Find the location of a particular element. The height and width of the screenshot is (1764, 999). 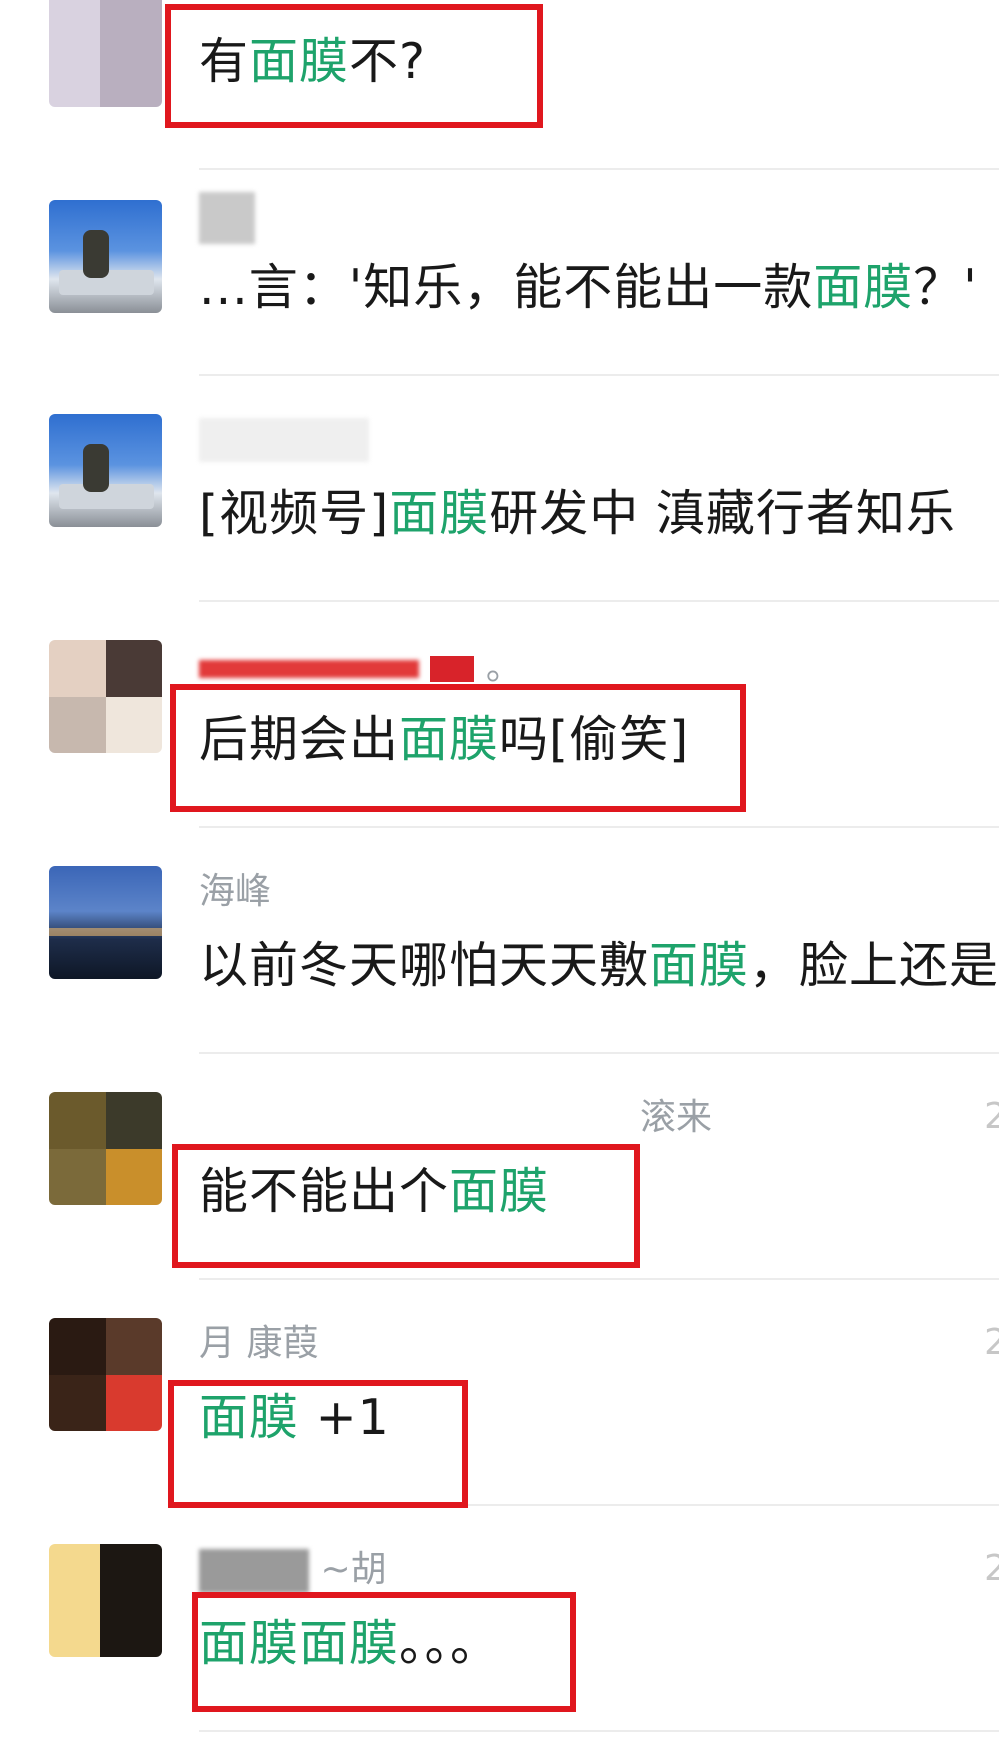

username: ~胡 is located at coordinates (293, 1566).